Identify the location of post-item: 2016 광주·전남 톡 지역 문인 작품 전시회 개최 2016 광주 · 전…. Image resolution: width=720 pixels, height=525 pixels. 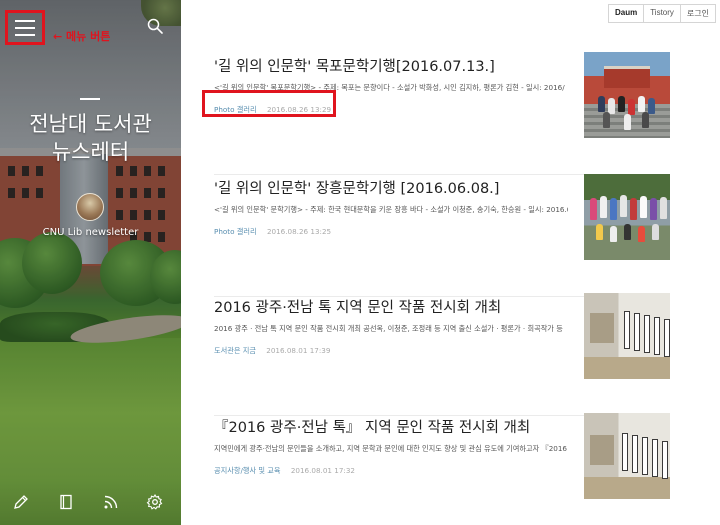
(442, 354).